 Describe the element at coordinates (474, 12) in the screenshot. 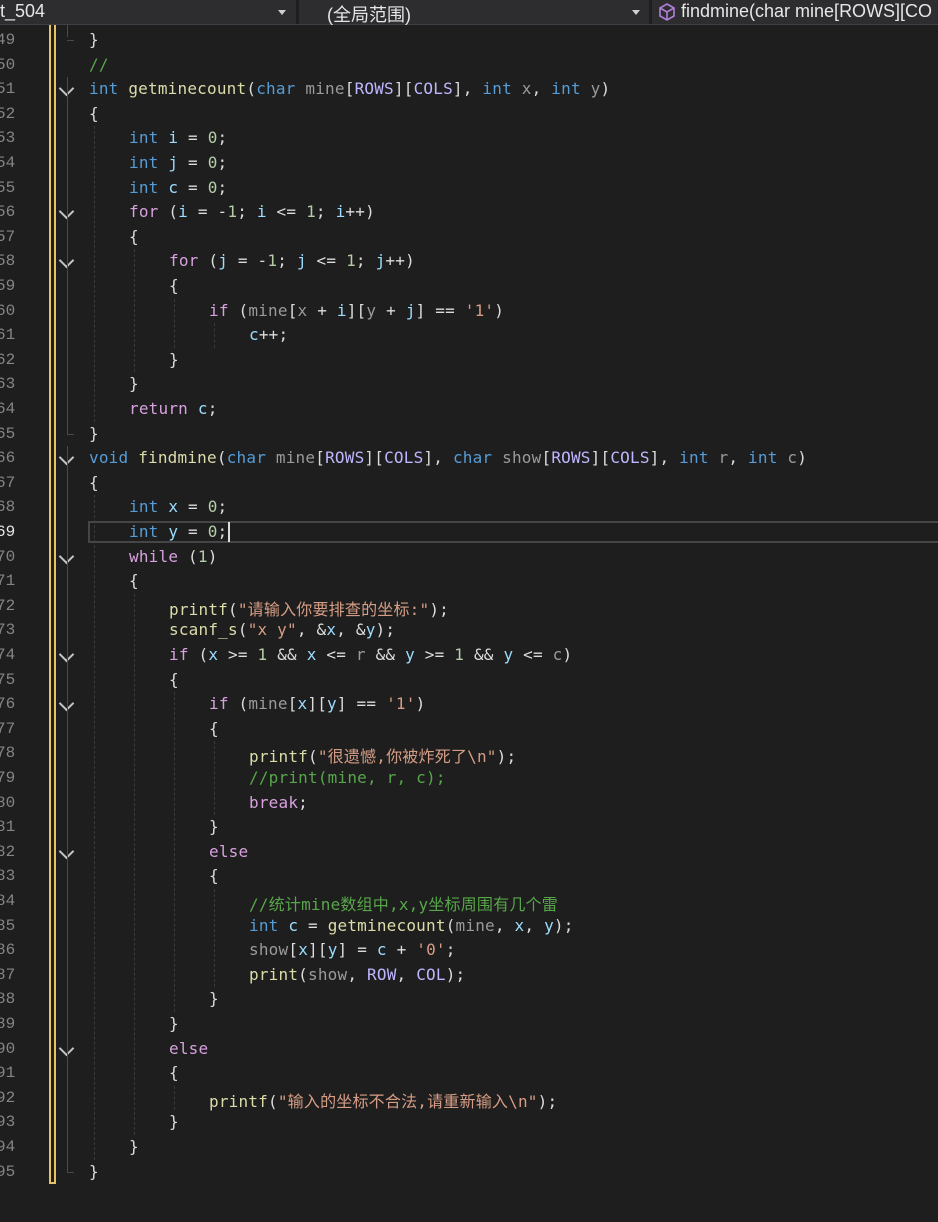

I see `scope-dropdown: (全局范围)` at that location.